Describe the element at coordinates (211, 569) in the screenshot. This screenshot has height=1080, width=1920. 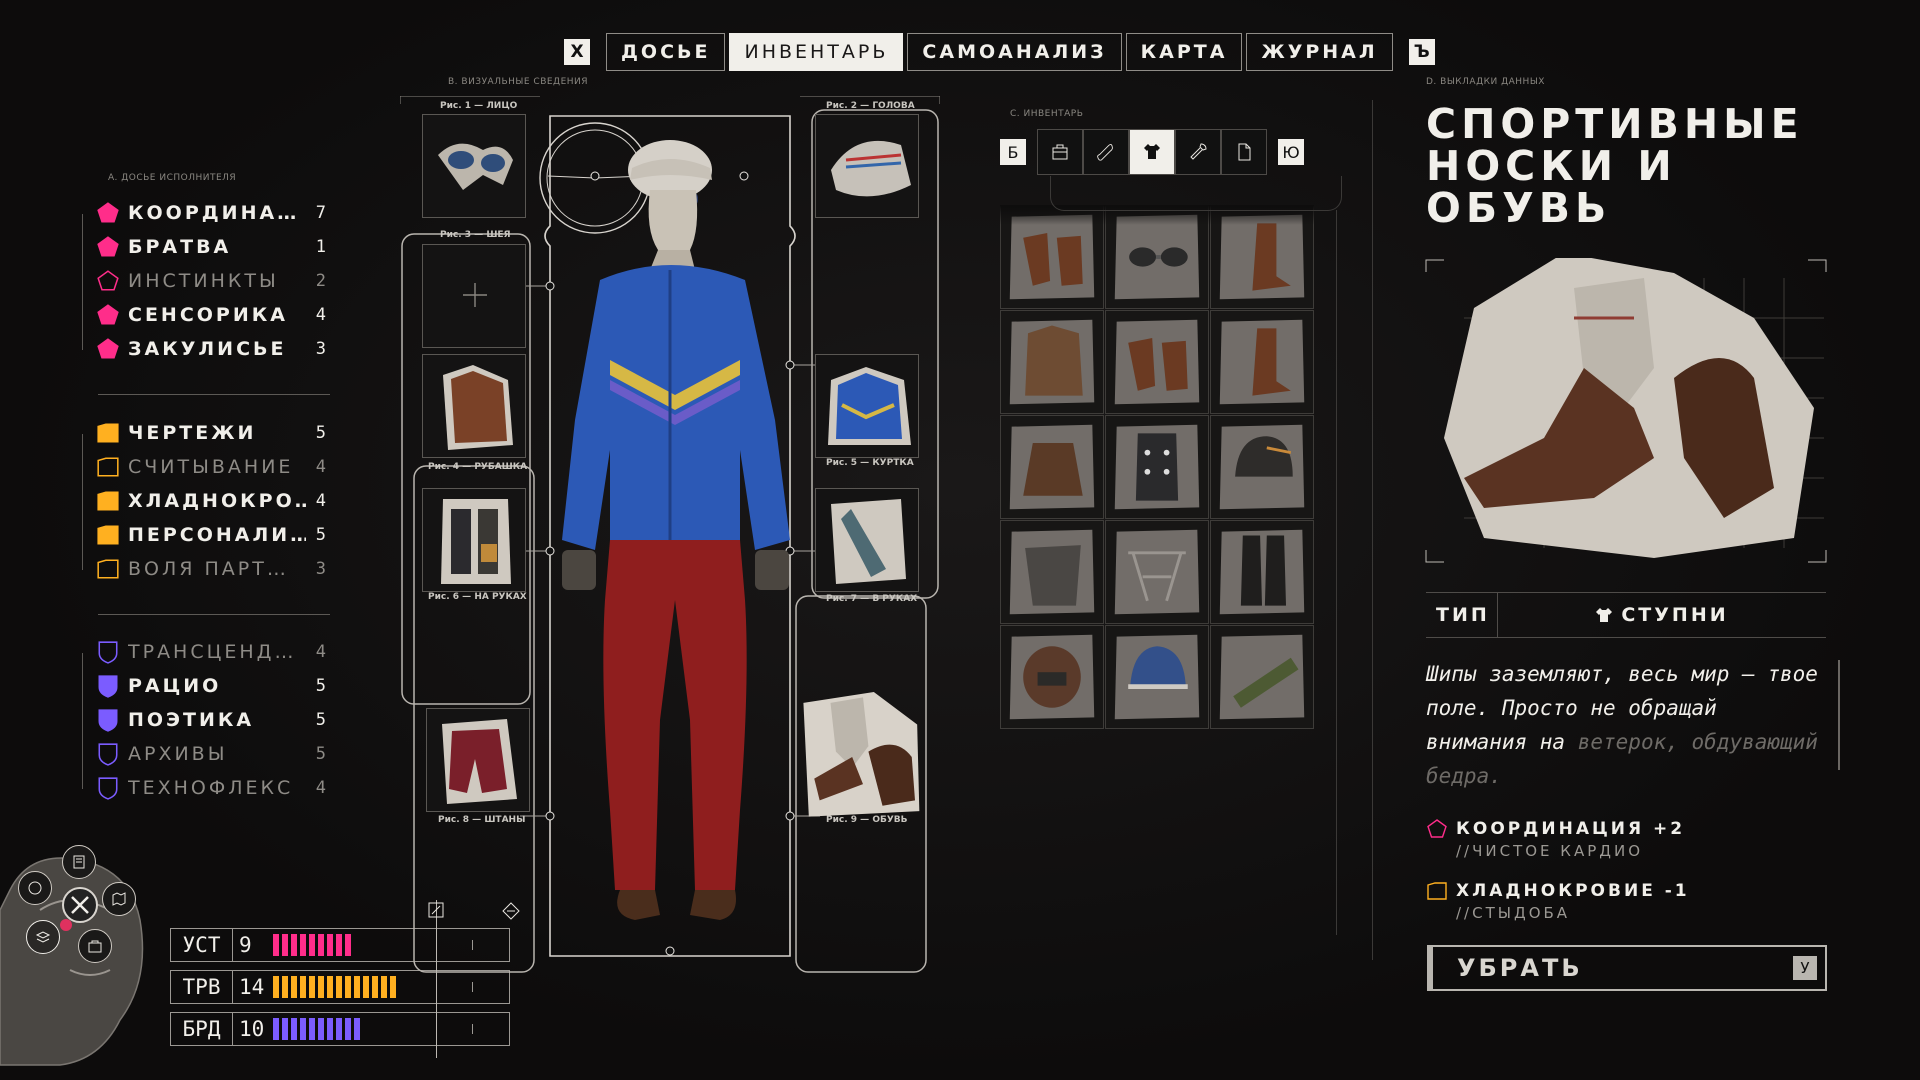
I see `stat-row: ВОЛЯ ПАРТ… 3` at that location.